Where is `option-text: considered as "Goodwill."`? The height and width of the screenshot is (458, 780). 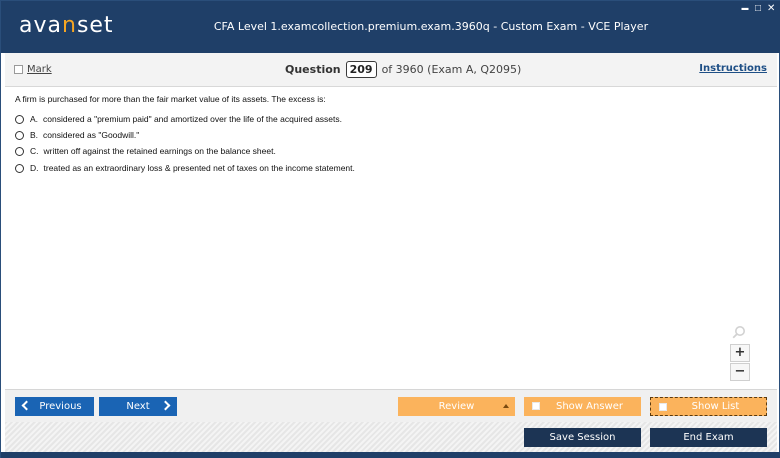
option-text: considered as "Goodwill." is located at coordinates (91, 135).